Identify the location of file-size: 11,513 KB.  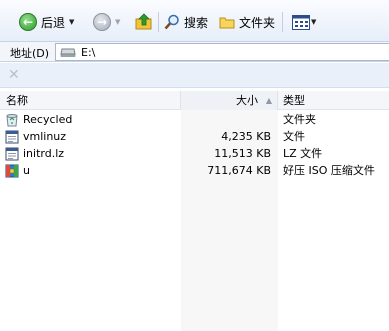
(242, 153).